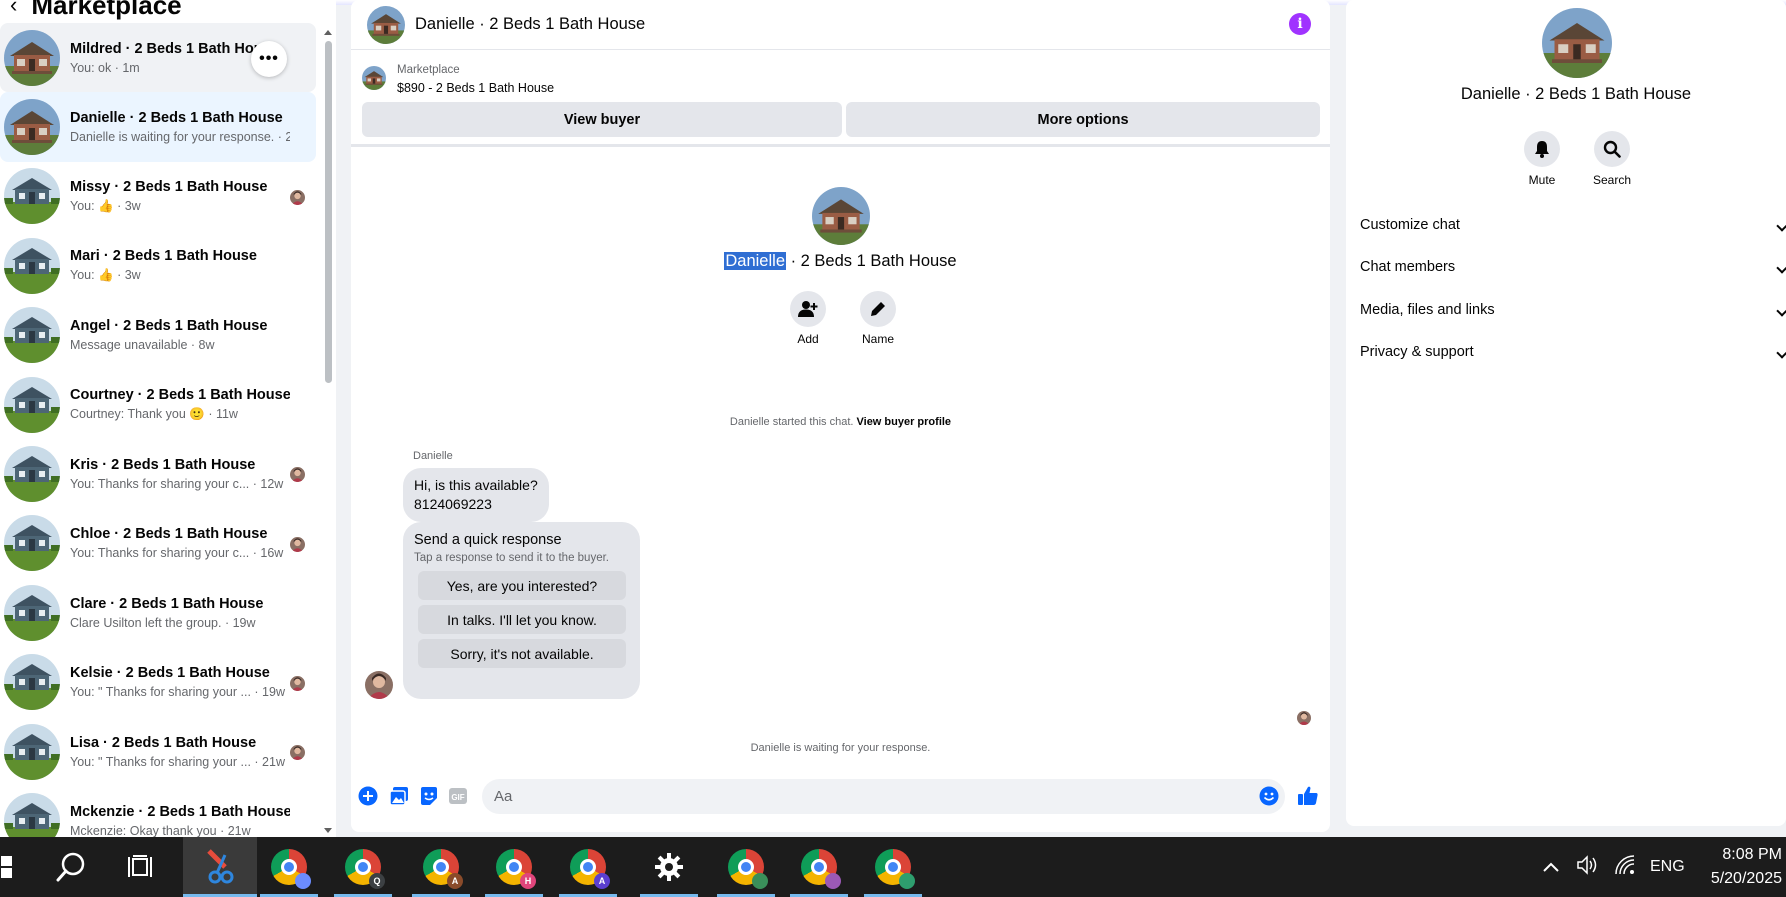 The image size is (1786, 897). Describe the element at coordinates (328, 212) in the screenshot. I see `scrollbar-thumb` at that location.